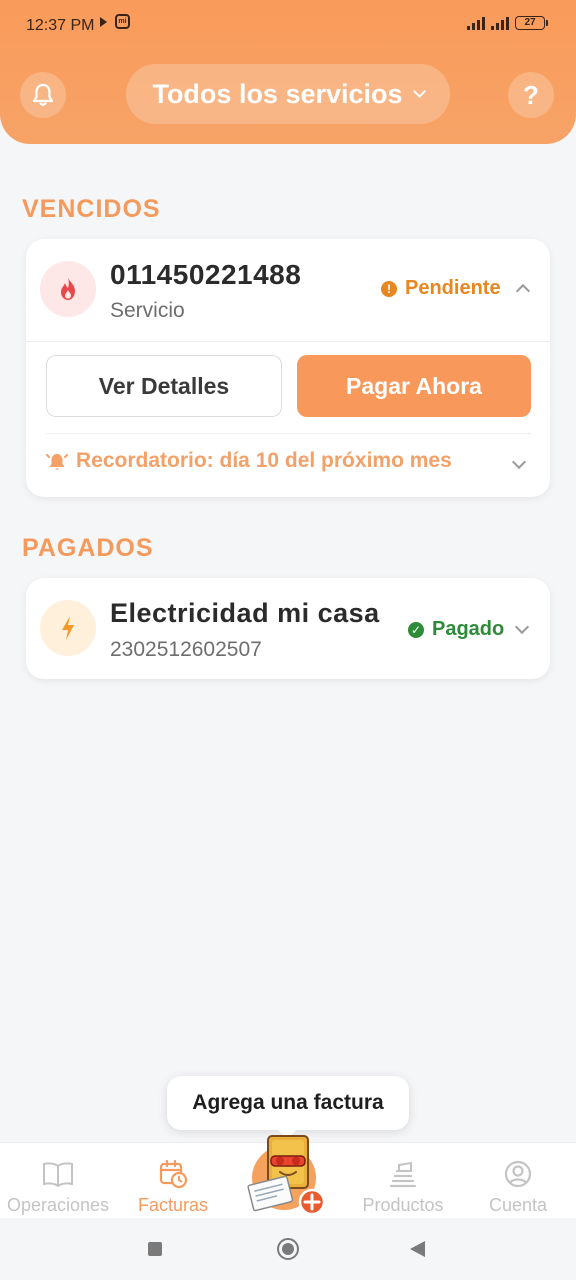 The width and height of the screenshot is (576, 1280). What do you see at coordinates (518, 1205) in the screenshot?
I see `nav-label: Cuenta` at bounding box center [518, 1205].